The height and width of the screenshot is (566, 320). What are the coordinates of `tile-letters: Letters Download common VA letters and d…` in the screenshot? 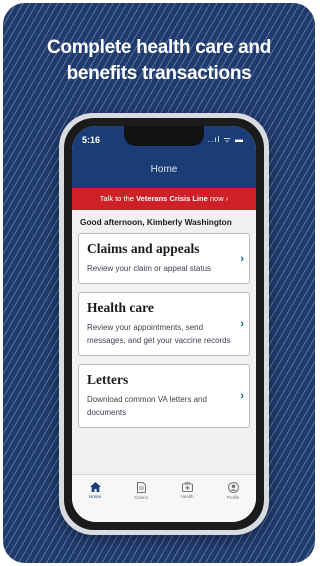 It's located at (164, 396).